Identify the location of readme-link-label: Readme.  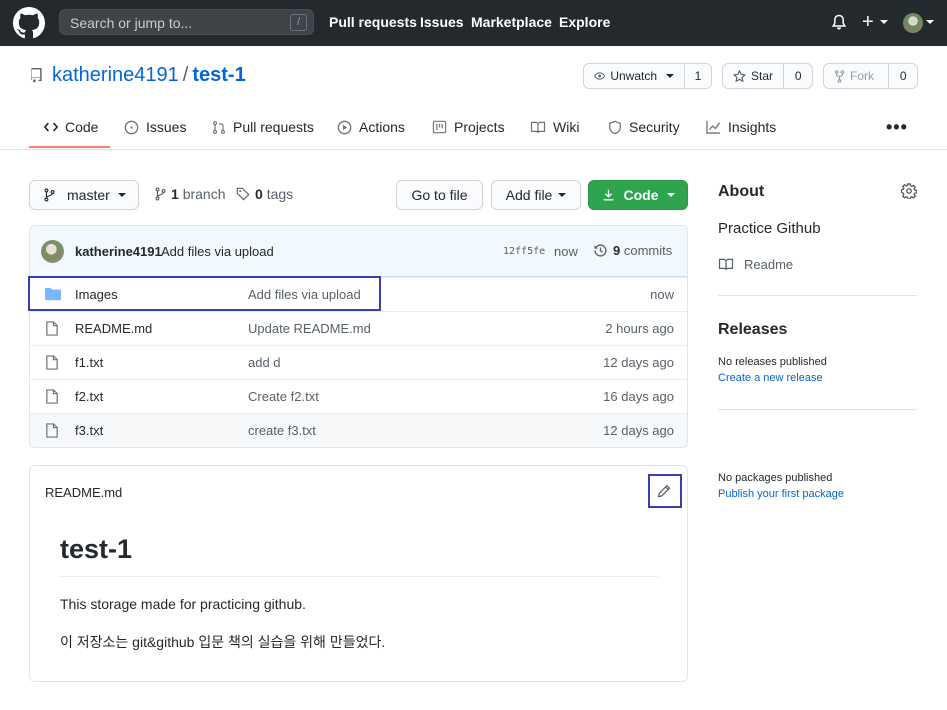
(769, 264).